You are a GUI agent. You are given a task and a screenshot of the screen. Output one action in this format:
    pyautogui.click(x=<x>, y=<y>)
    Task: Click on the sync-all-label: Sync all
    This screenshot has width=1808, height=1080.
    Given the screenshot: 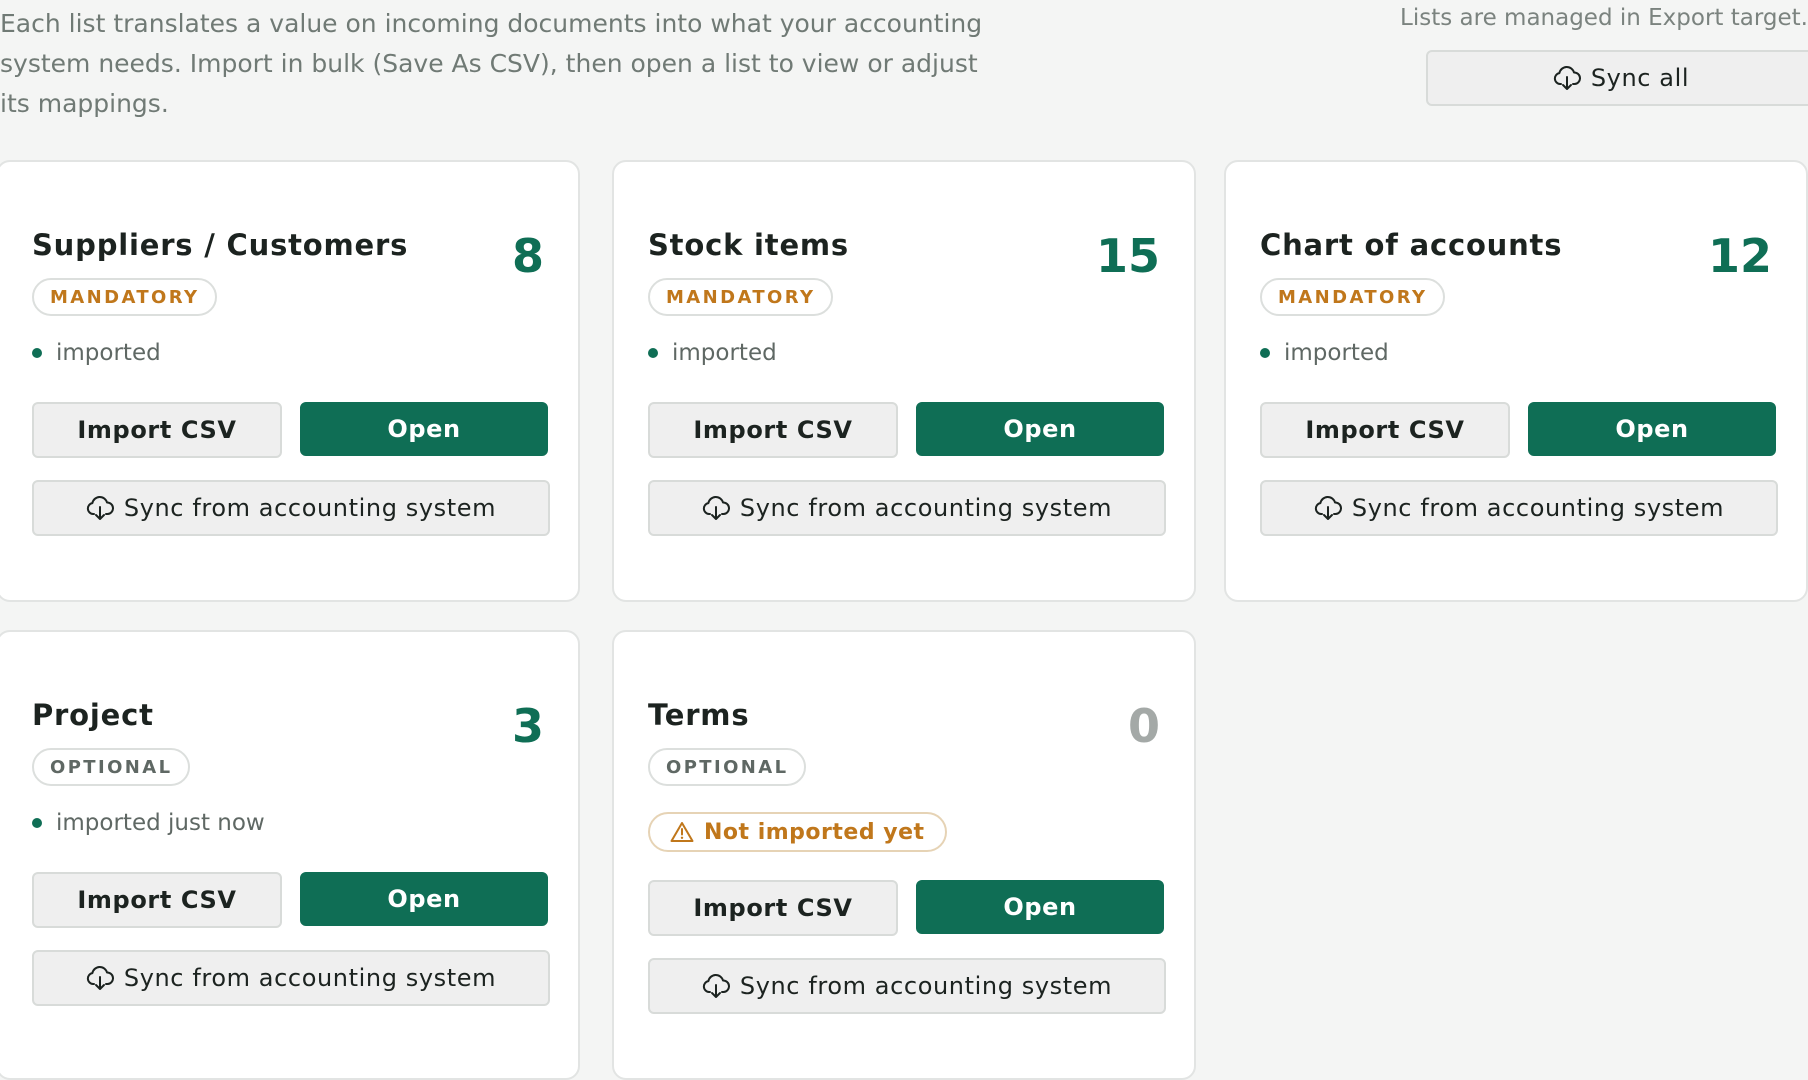 What is the action you would take?
    pyautogui.click(x=1640, y=78)
    